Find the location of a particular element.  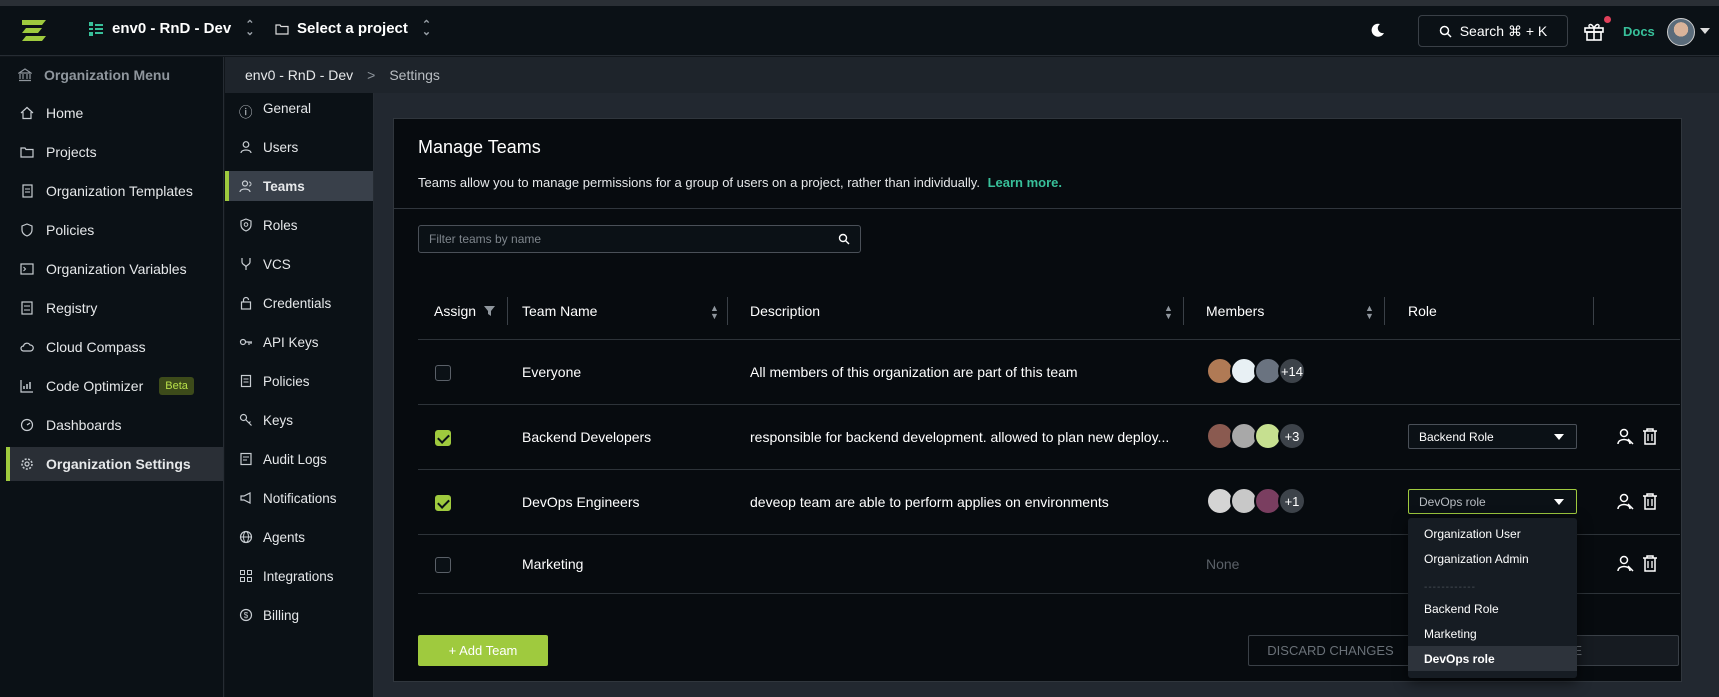

settings-item-notifications: Notifications is located at coordinates (299, 498).